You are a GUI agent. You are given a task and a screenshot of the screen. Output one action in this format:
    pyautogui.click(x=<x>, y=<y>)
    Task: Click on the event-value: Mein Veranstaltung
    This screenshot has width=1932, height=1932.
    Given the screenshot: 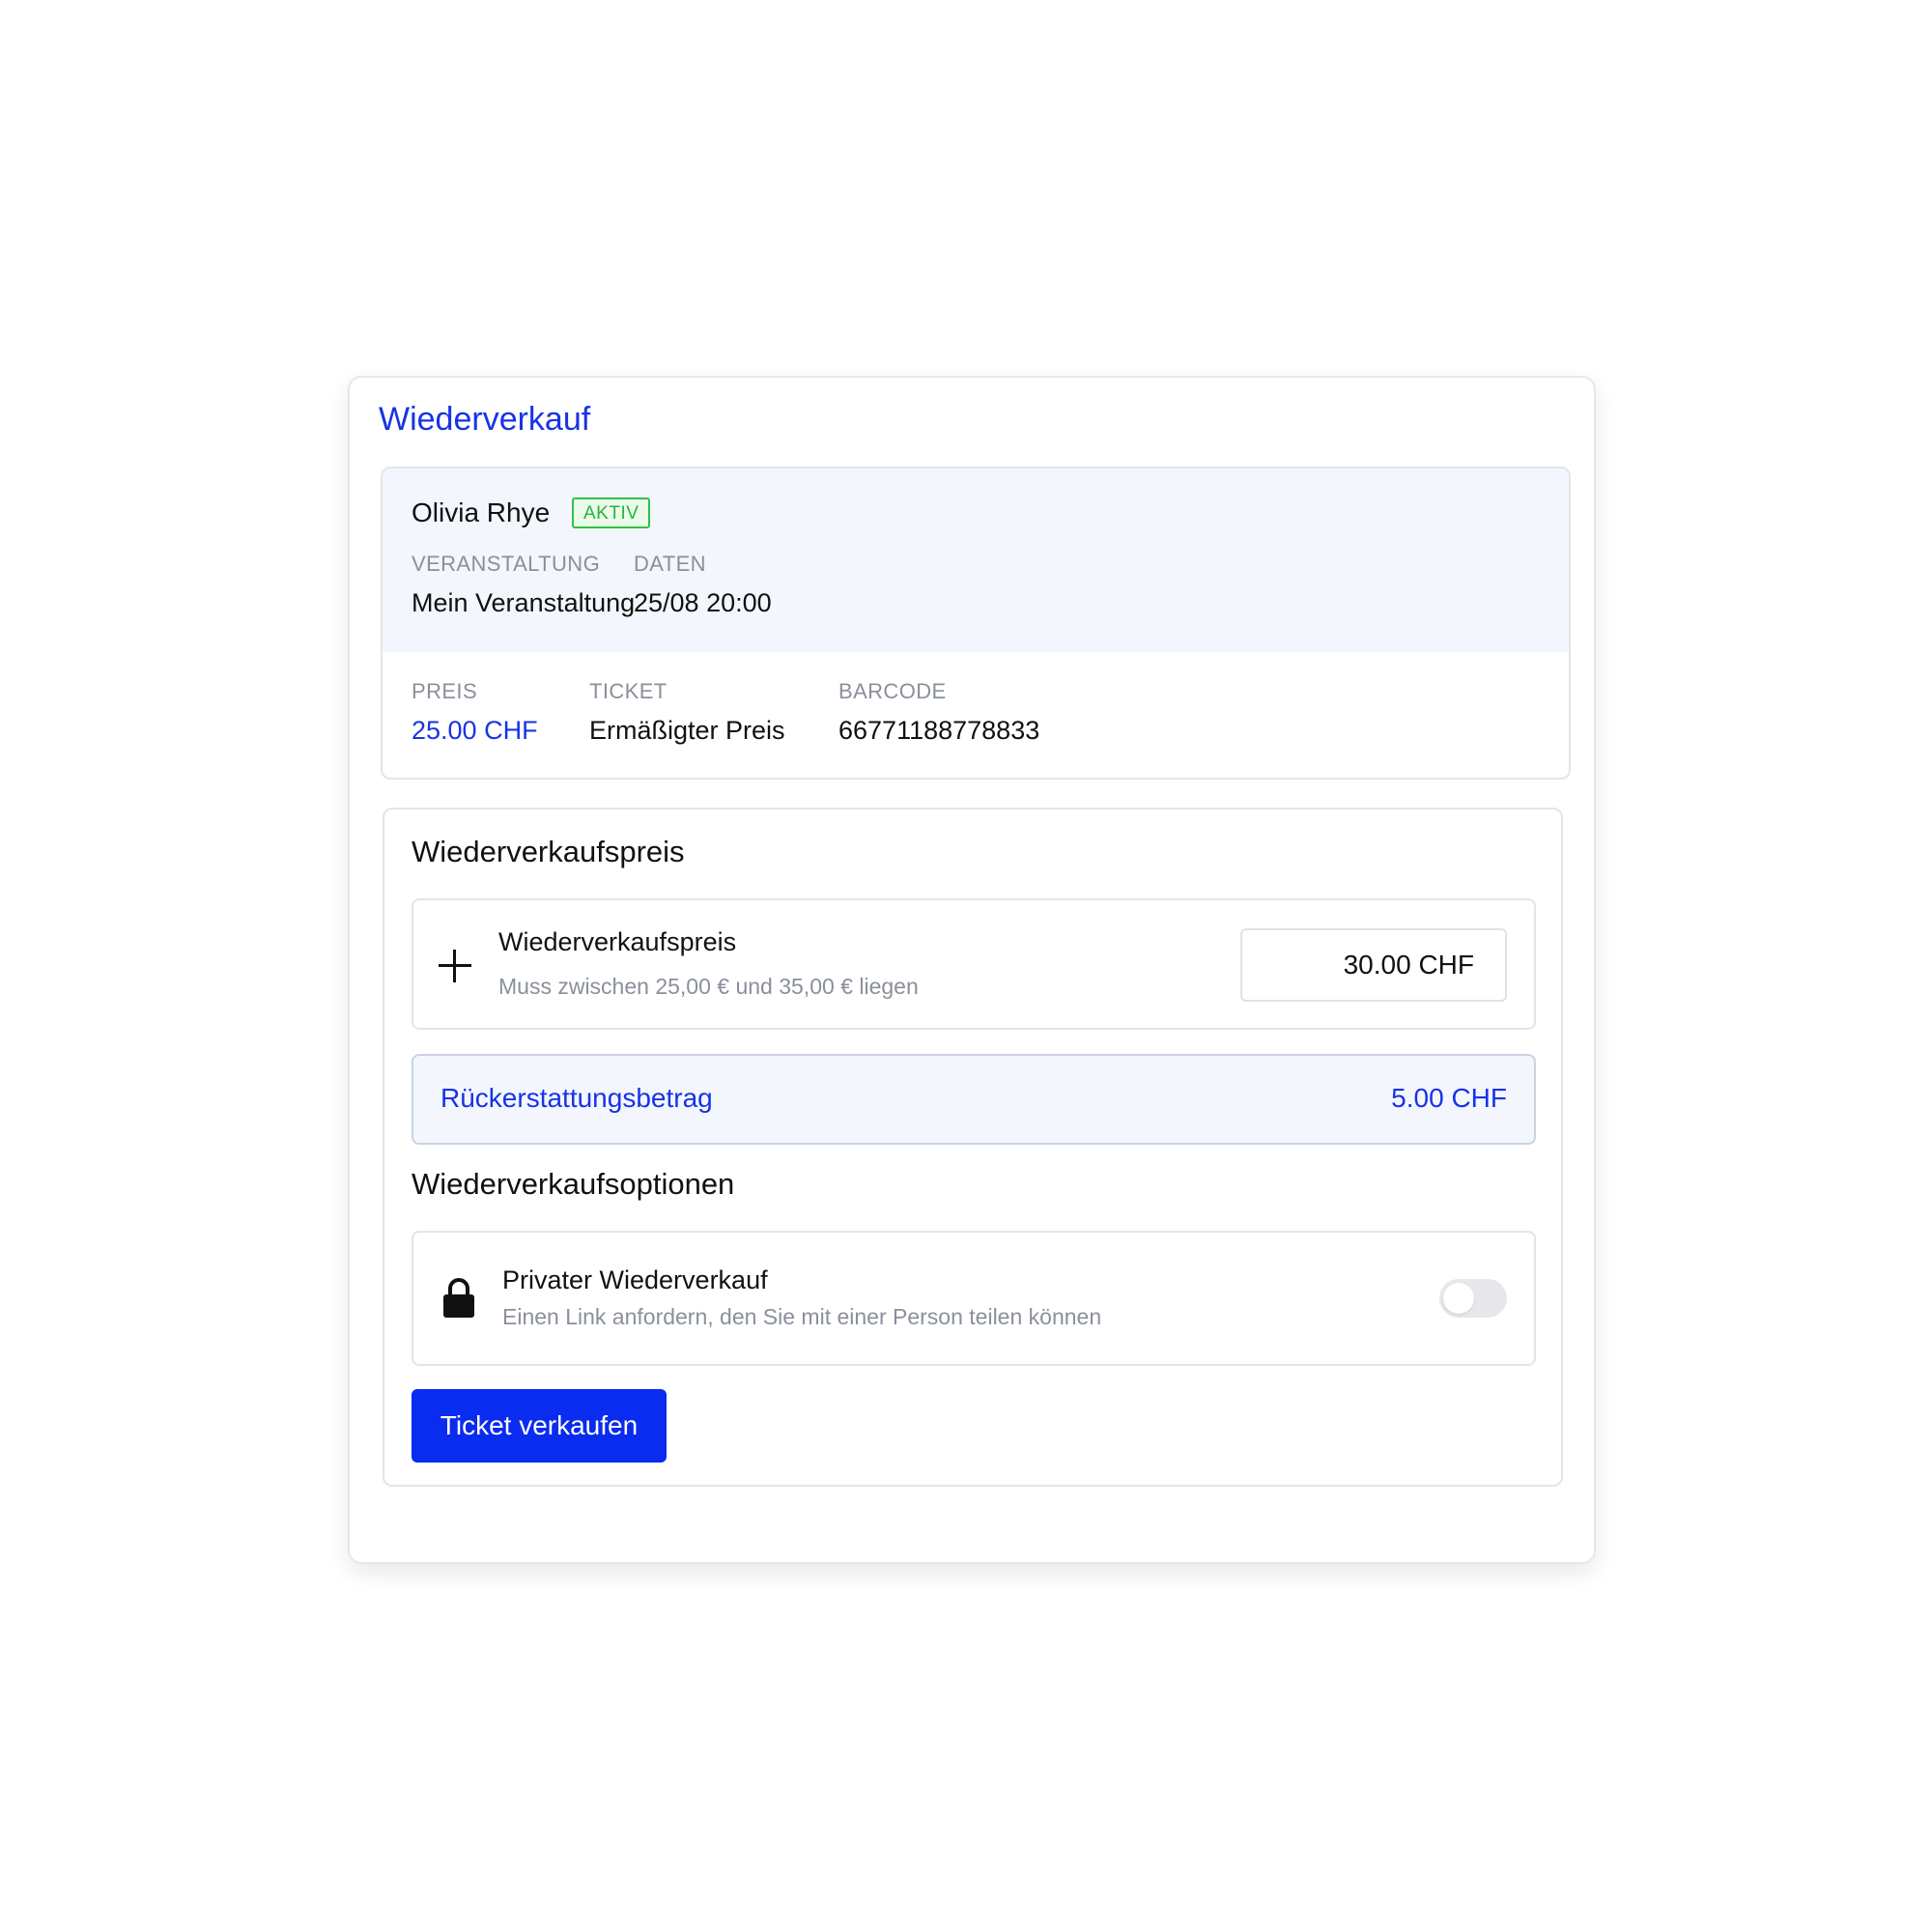 What is the action you would take?
    pyautogui.click(x=524, y=602)
    